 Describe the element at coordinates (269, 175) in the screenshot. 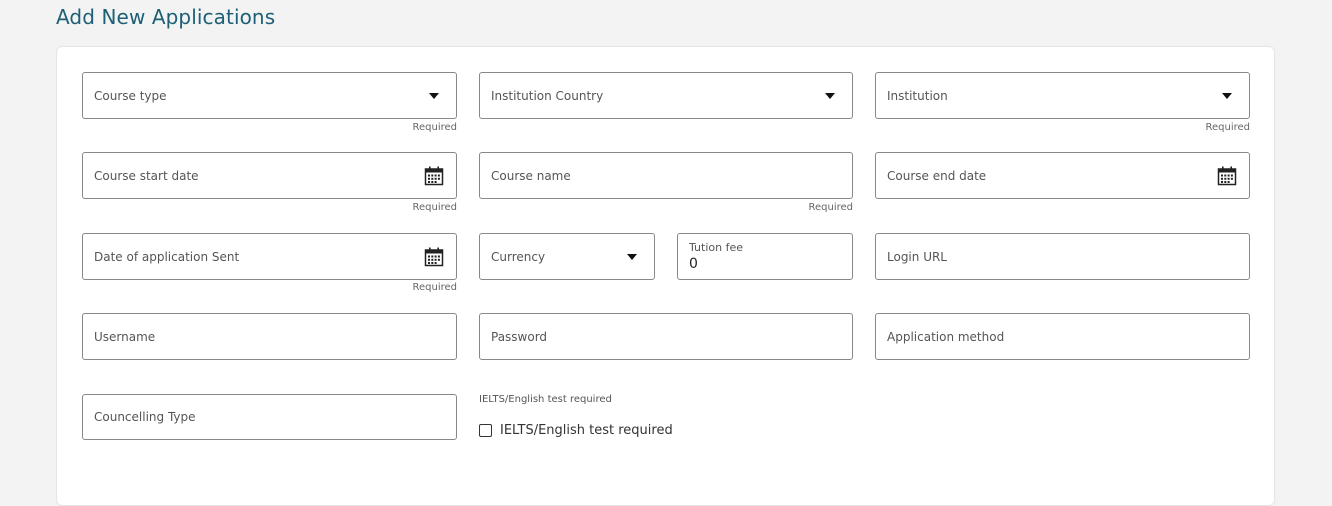

I see `course-start-date-field: Course start date` at that location.